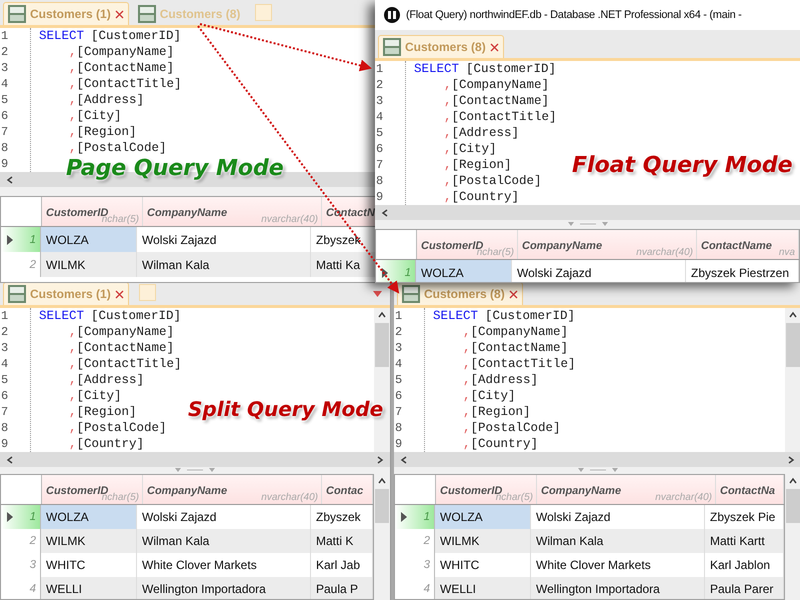 Image resolution: width=800 pixels, height=600 pixels. What do you see at coordinates (175, 168) in the screenshot?
I see `mode-caption: Page Query Mode` at bounding box center [175, 168].